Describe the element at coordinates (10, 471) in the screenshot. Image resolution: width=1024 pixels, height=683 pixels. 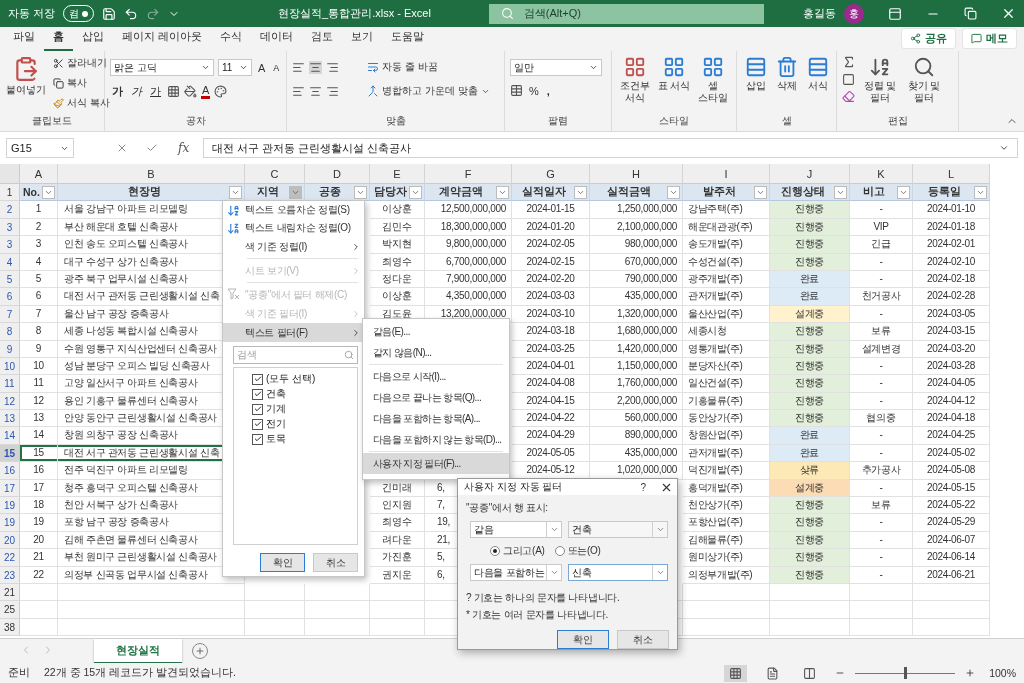
I see `row-header: 16` at that location.